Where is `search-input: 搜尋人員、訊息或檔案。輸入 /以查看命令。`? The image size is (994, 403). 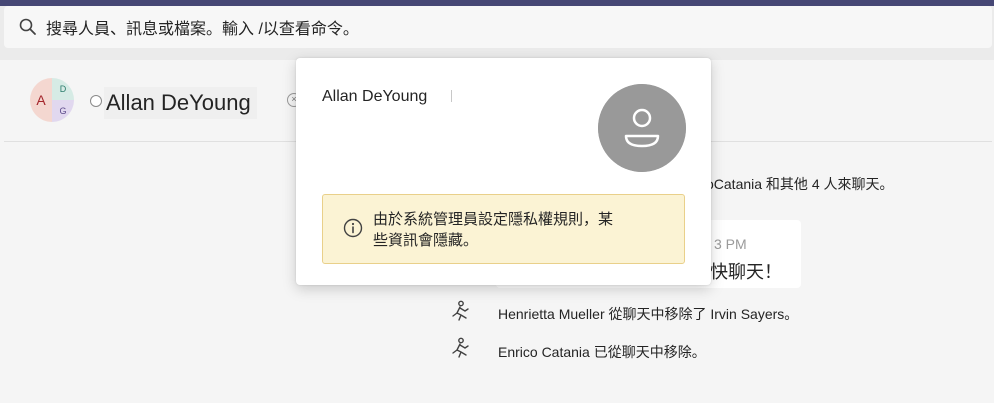
search-input: 搜尋人員、訊息或檔案。輸入 /以查看命令。 is located at coordinates (202, 27).